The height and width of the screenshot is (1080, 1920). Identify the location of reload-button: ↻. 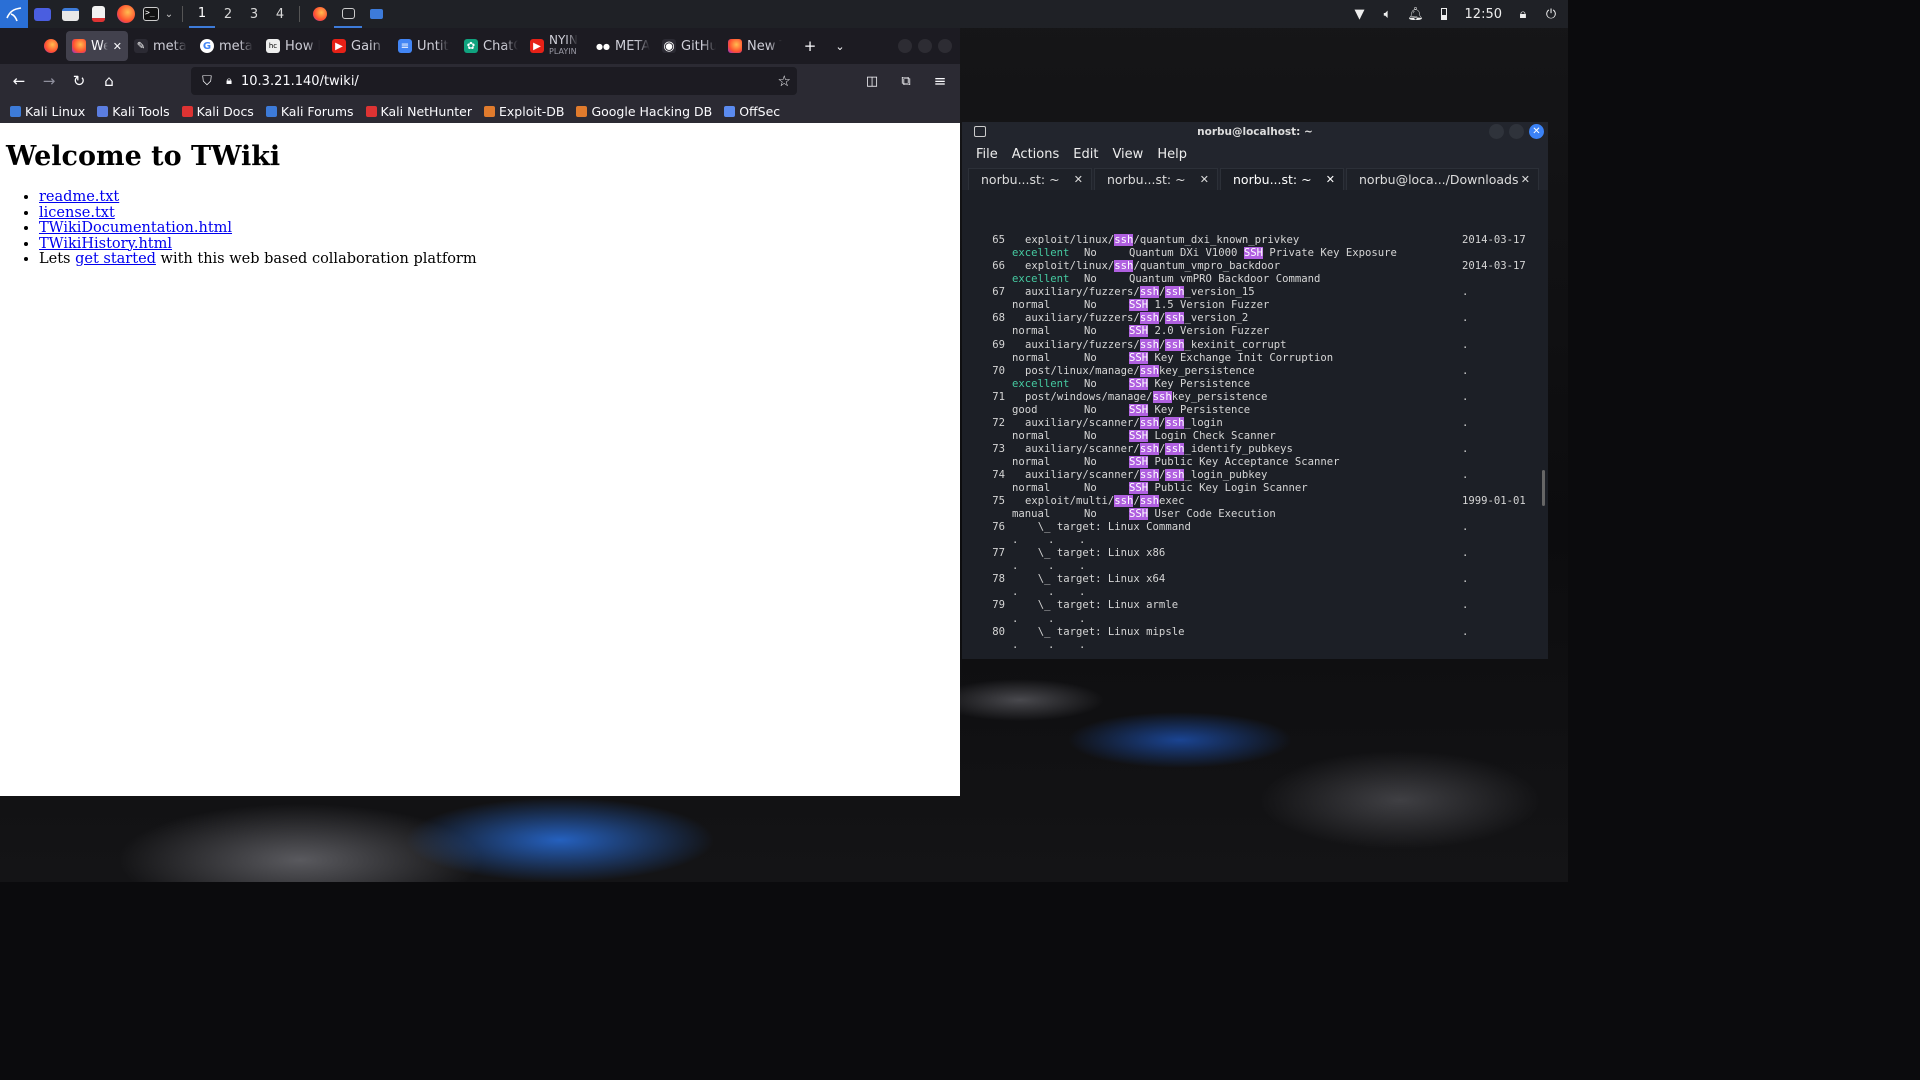
(79, 81).